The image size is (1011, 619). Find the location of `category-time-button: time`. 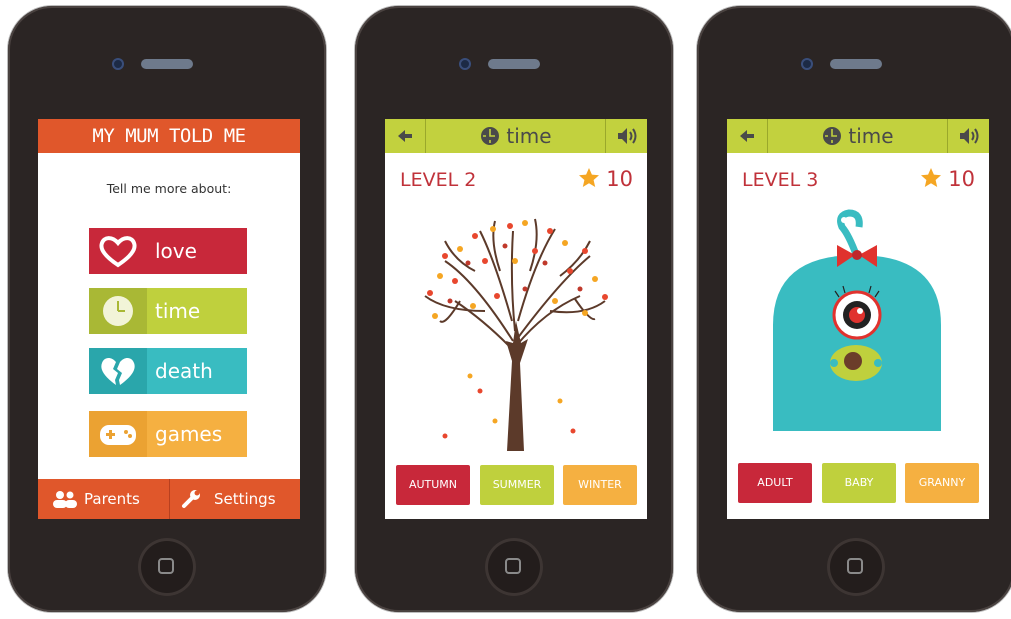

category-time-button: time is located at coordinates (168, 311).